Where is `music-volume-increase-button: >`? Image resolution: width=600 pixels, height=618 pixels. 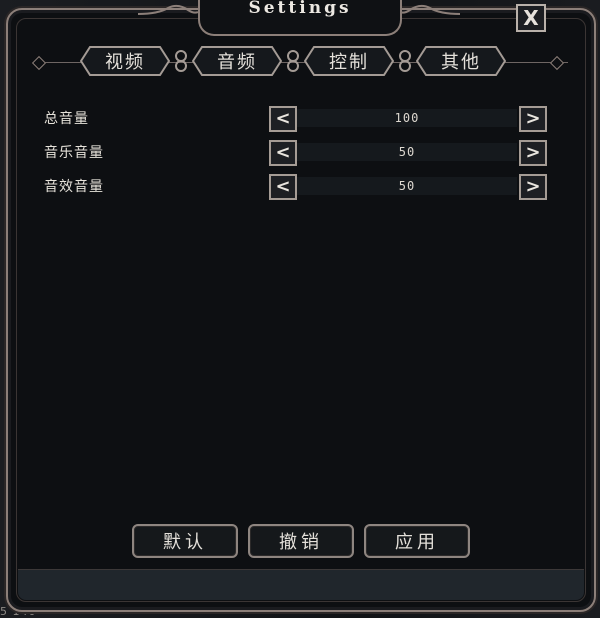 music-volume-increase-button: > is located at coordinates (533, 153).